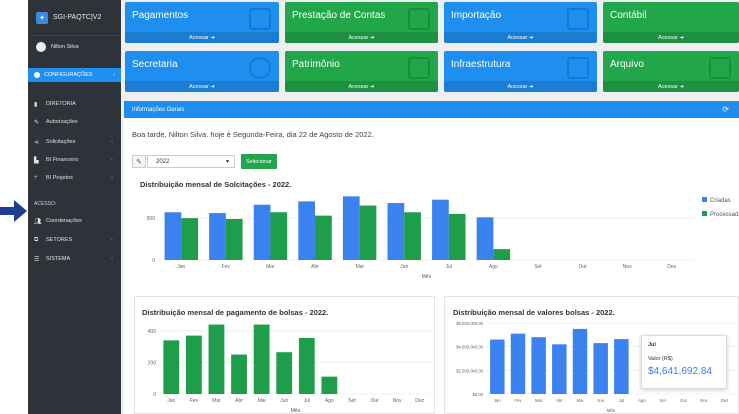  What do you see at coordinates (578, 19) in the screenshot?
I see `import-icon` at bounding box center [578, 19].